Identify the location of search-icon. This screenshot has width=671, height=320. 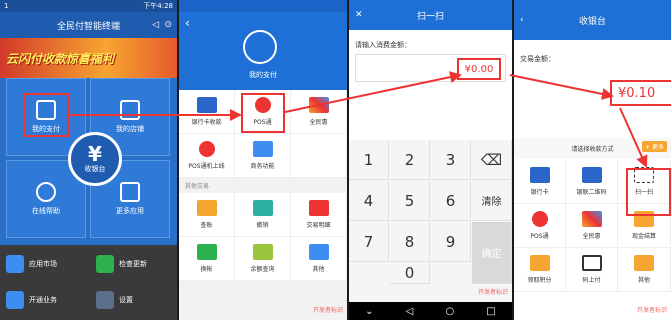
(262, 252).